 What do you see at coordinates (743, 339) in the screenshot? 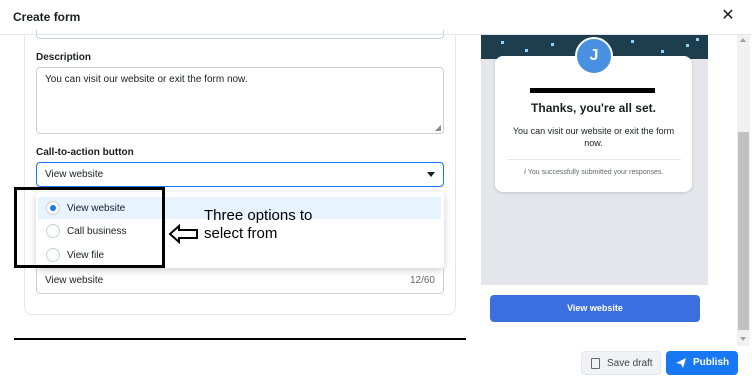
I see `scroll-down-icon` at bounding box center [743, 339].